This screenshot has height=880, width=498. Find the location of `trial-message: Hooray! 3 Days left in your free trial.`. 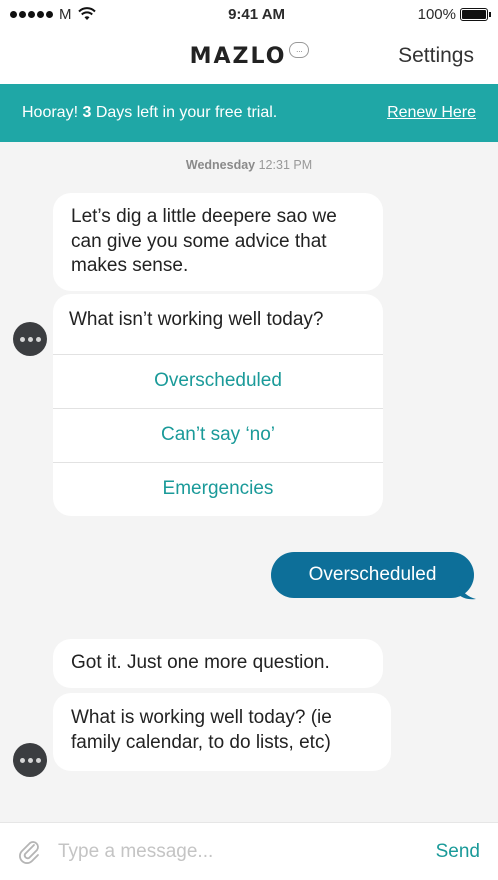

trial-message: Hooray! 3 Days left in your free trial. is located at coordinates (149, 113).